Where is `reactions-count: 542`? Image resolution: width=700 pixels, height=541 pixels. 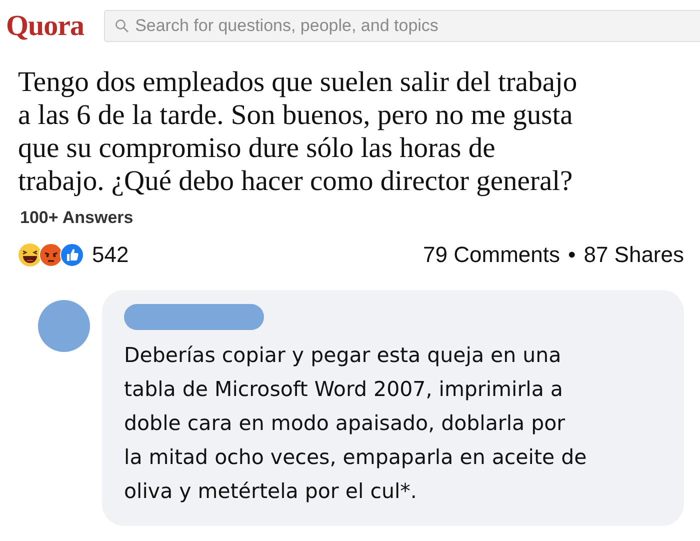
reactions-count: 542 is located at coordinates (110, 255).